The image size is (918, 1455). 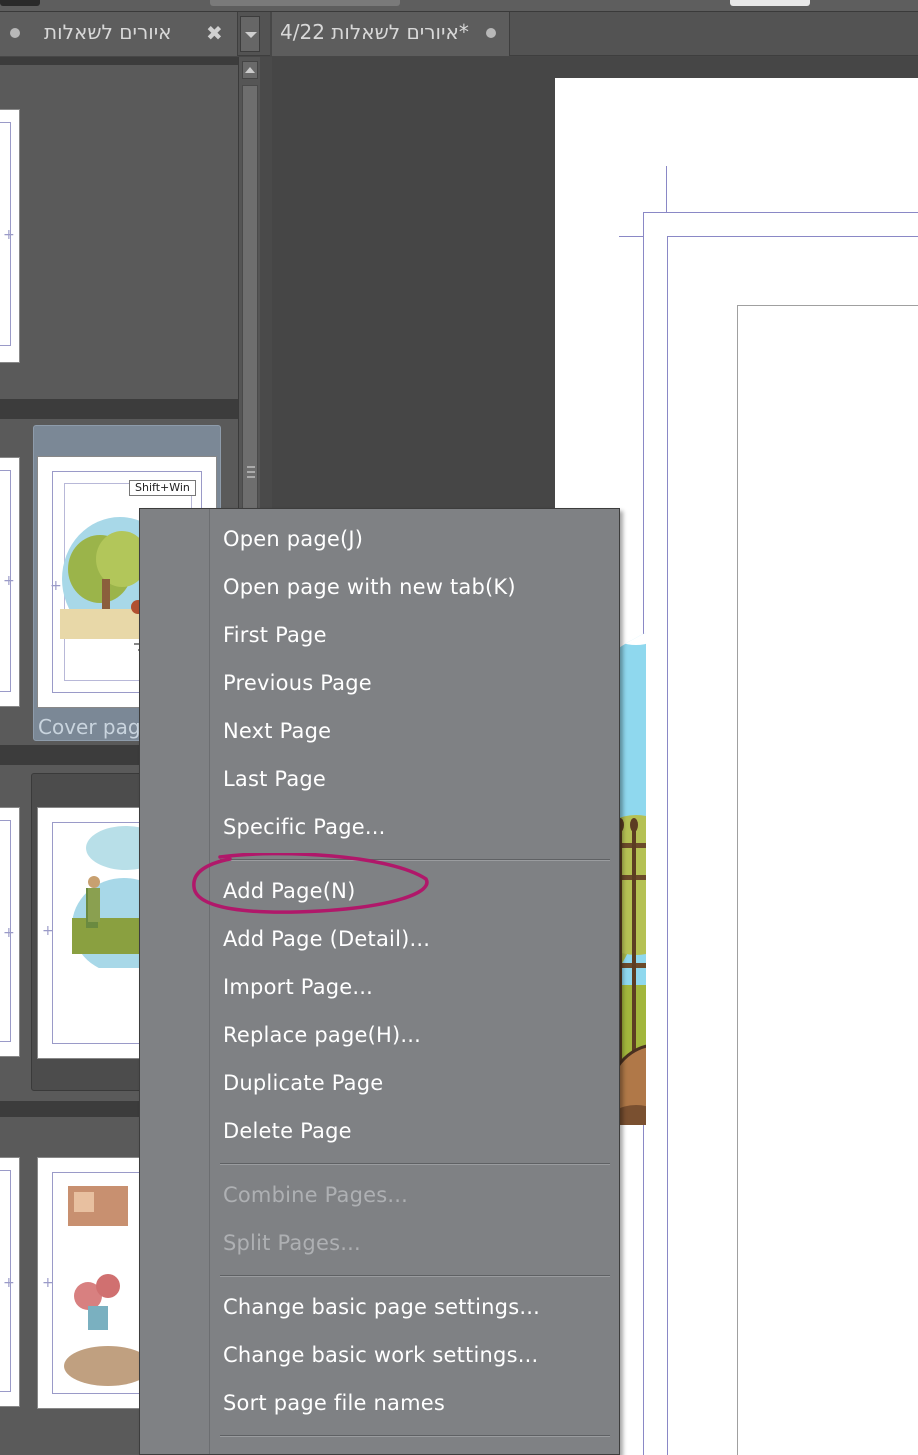 I want to click on tab-document: איורים לשאלות 4/22*, so click(x=391, y=34).